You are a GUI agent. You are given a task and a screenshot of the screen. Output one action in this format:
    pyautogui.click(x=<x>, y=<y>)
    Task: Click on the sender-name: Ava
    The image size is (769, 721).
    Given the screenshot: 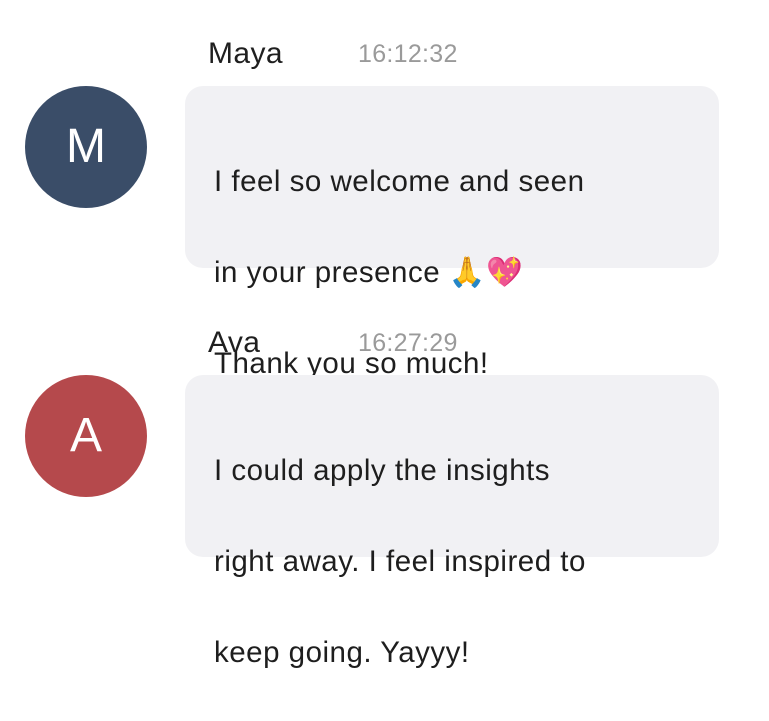 What is the action you would take?
    pyautogui.click(x=234, y=342)
    